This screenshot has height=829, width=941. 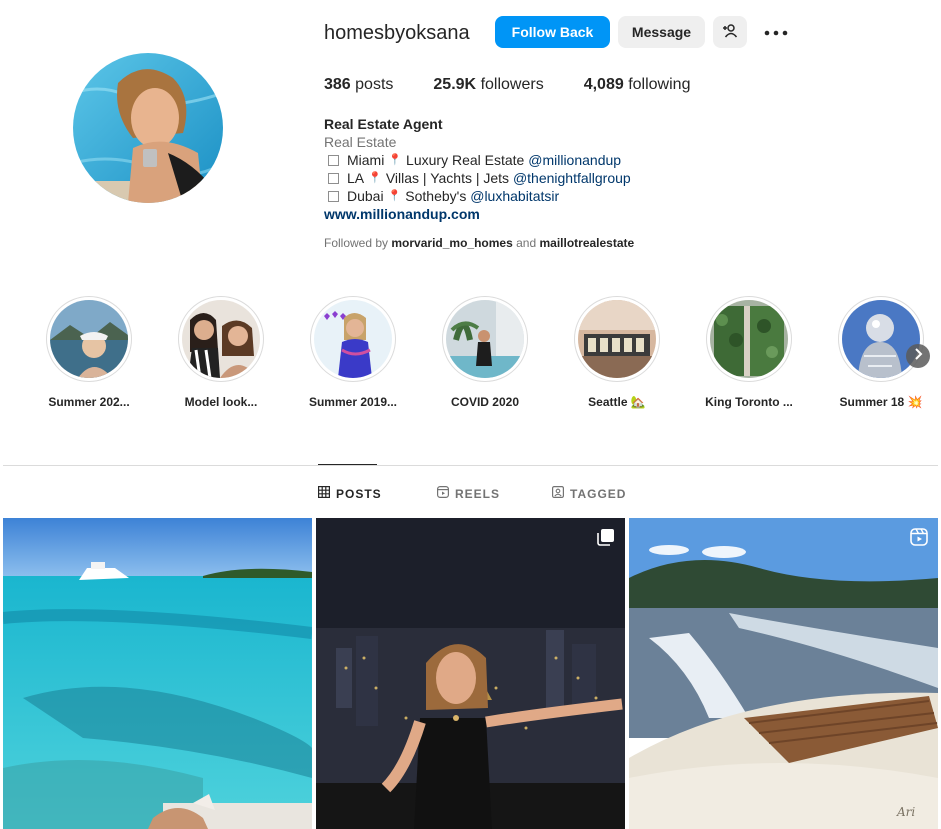 I want to click on tab-reels: REELS, so click(x=468, y=493).